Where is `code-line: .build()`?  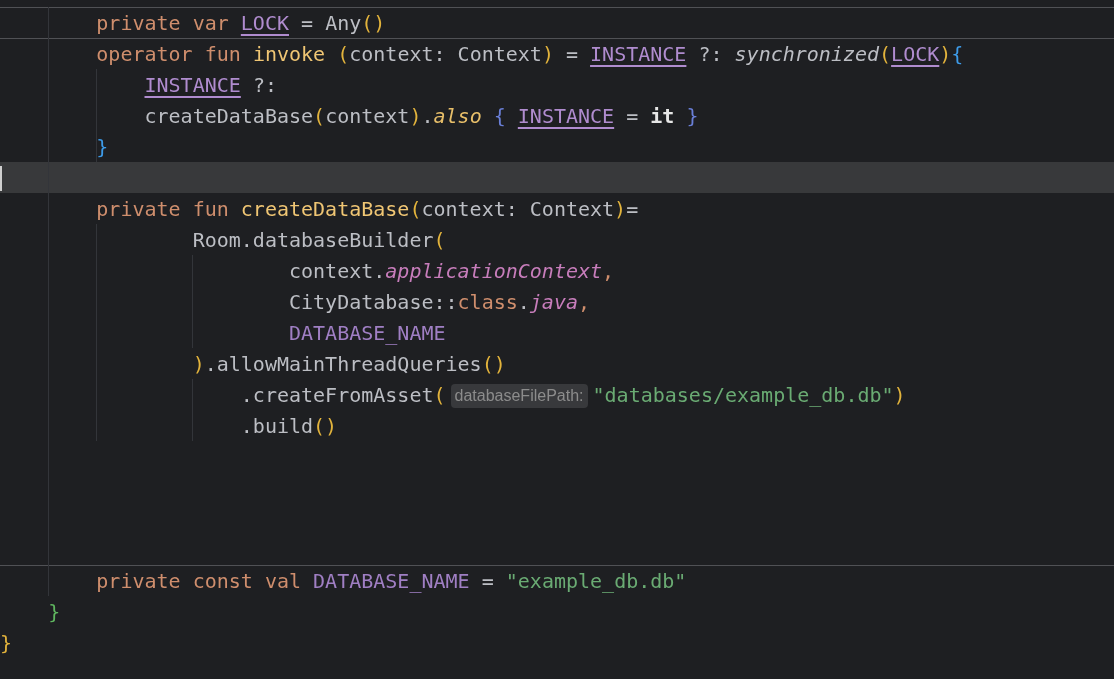
code-line: .build() is located at coordinates (288, 426).